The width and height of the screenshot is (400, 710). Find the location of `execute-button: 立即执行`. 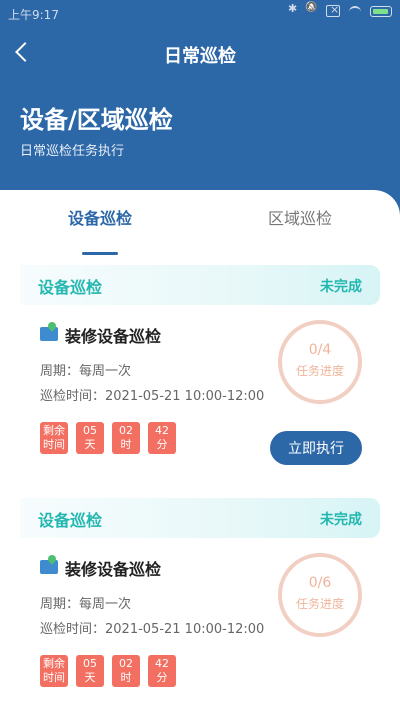

execute-button: 立即执行 is located at coordinates (316, 448).